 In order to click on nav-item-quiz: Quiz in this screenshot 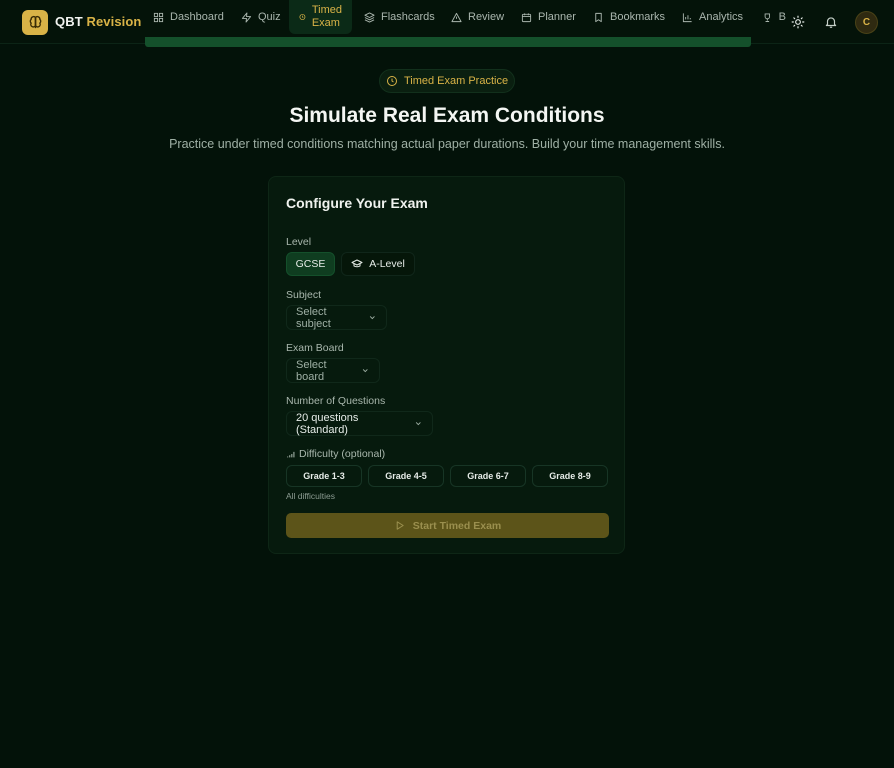, I will do `click(261, 17)`.